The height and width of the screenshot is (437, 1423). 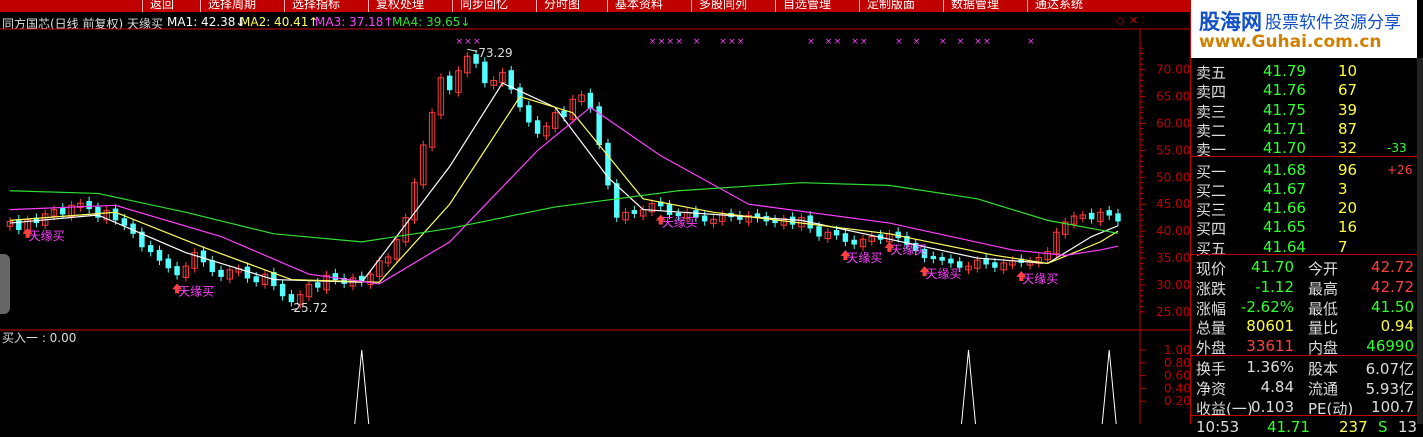 I want to click on menu-item-9: 定制版面, so click(x=891, y=6).